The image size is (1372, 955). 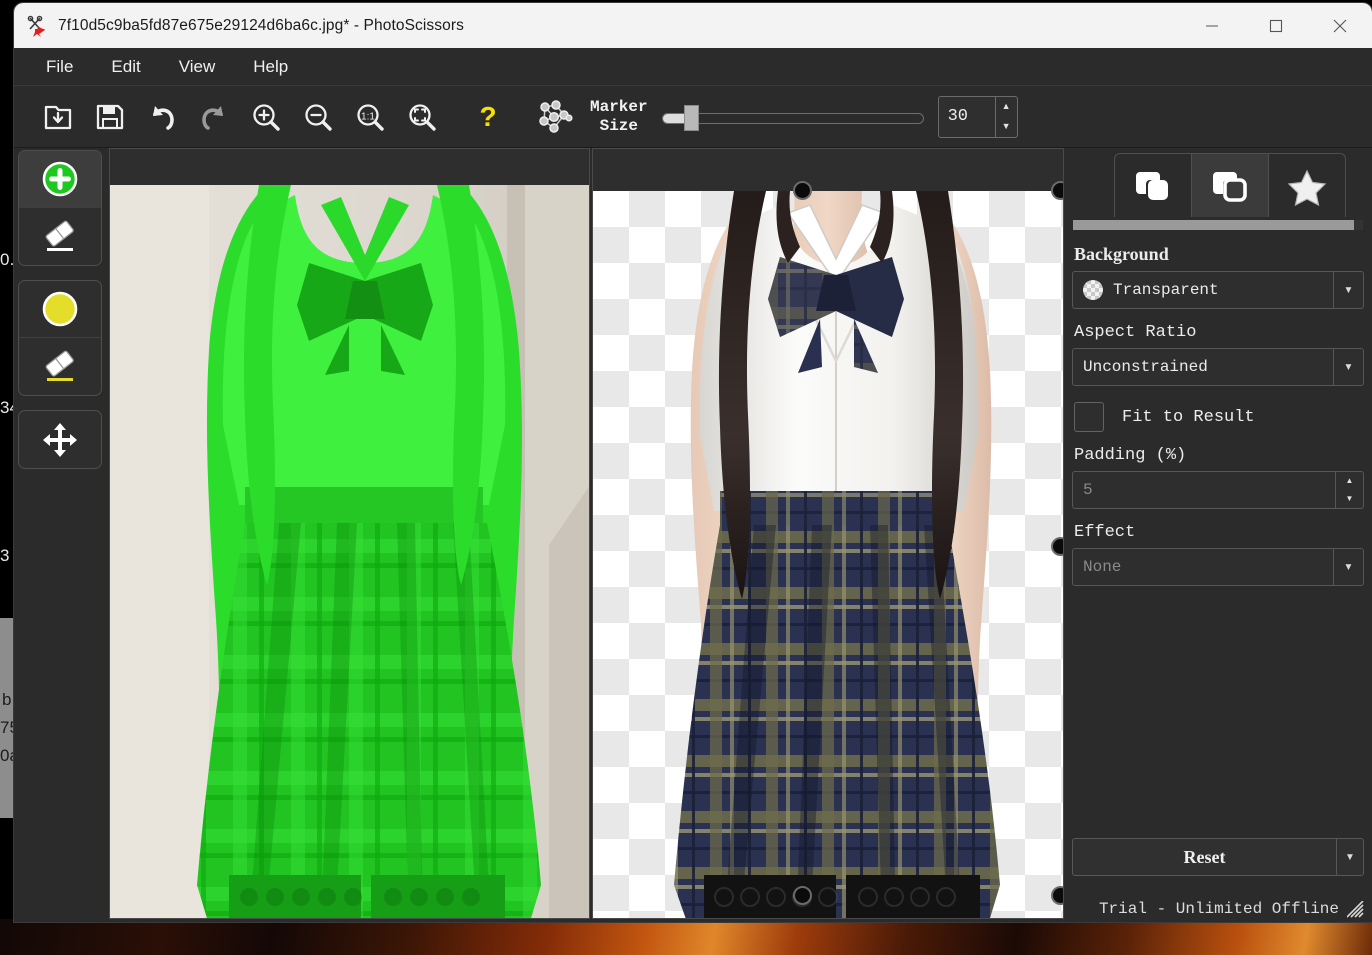 What do you see at coordinates (1340, 25) in the screenshot?
I see `close-icon` at bounding box center [1340, 25].